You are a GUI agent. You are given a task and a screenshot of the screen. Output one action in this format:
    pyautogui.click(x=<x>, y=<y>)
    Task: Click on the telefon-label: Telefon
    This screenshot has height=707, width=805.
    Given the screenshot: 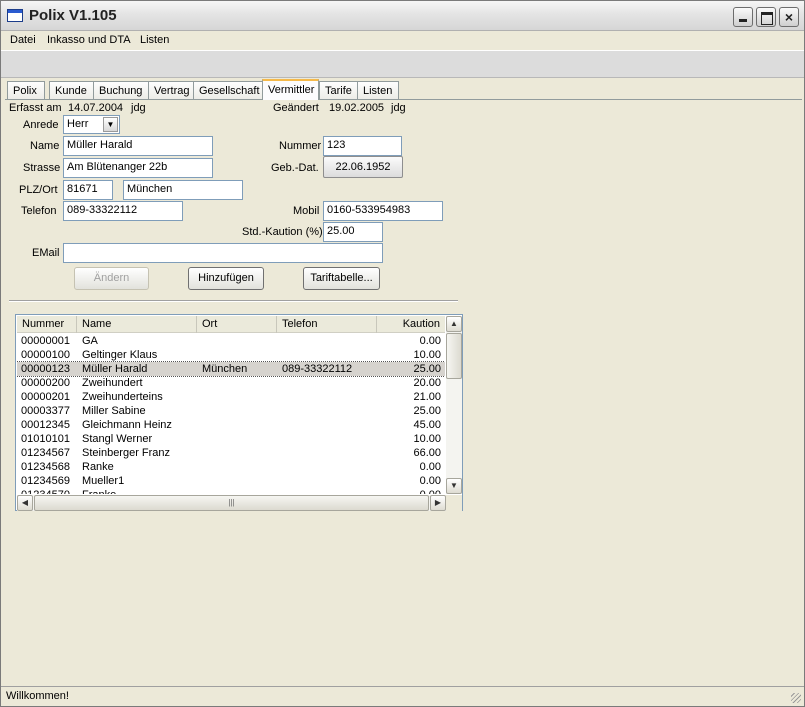 What is the action you would take?
    pyautogui.click(x=39, y=211)
    